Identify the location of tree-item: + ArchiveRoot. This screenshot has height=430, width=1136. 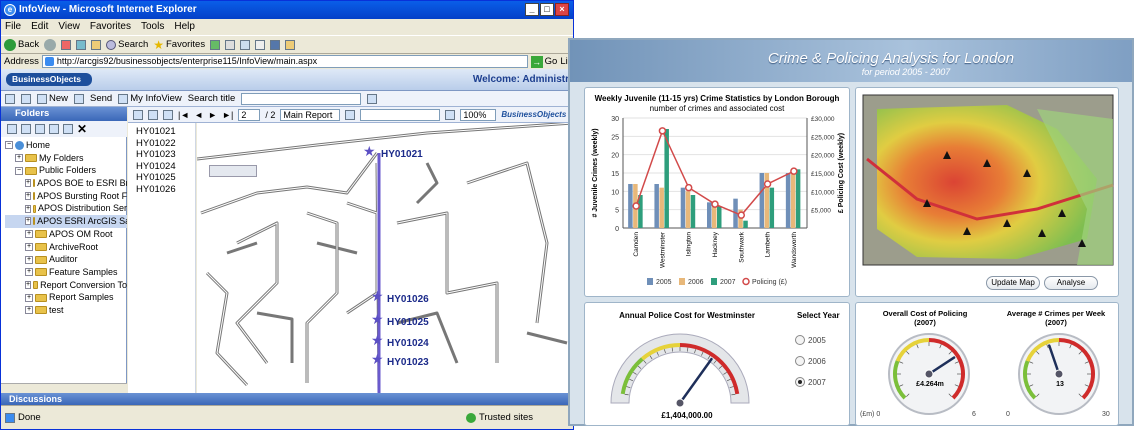
(66, 247).